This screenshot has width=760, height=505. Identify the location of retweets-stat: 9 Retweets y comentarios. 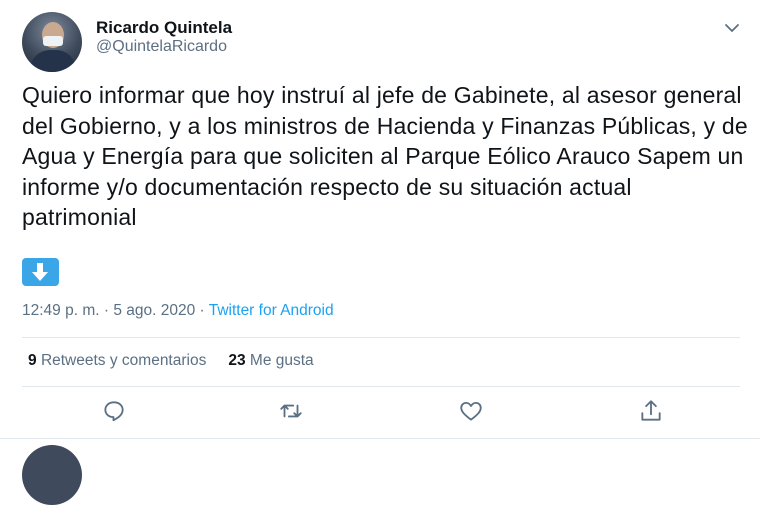
(117, 360).